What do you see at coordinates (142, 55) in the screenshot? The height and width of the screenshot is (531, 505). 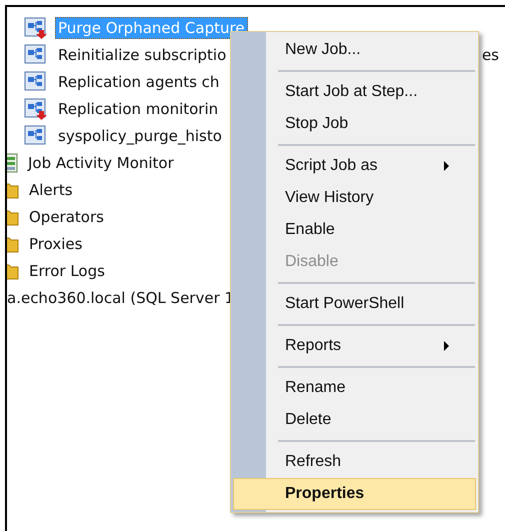 I see `job-item: Reinitialize subscriptio` at bounding box center [142, 55].